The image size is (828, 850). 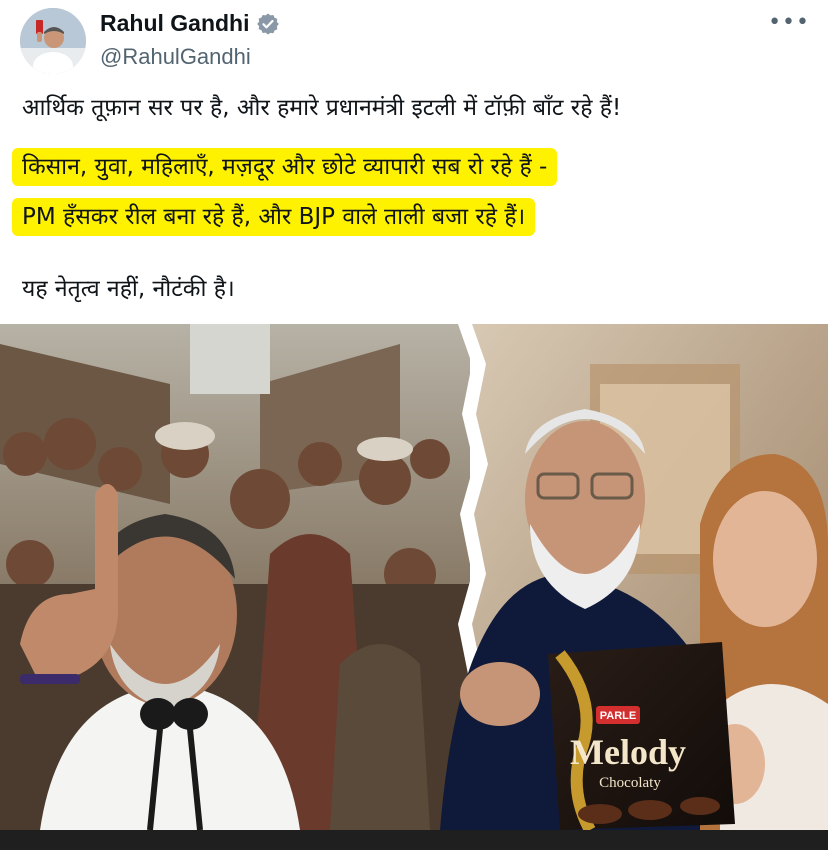 What do you see at coordinates (268, 24) in the screenshot?
I see `verified-badge-icon` at bounding box center [268, 24].